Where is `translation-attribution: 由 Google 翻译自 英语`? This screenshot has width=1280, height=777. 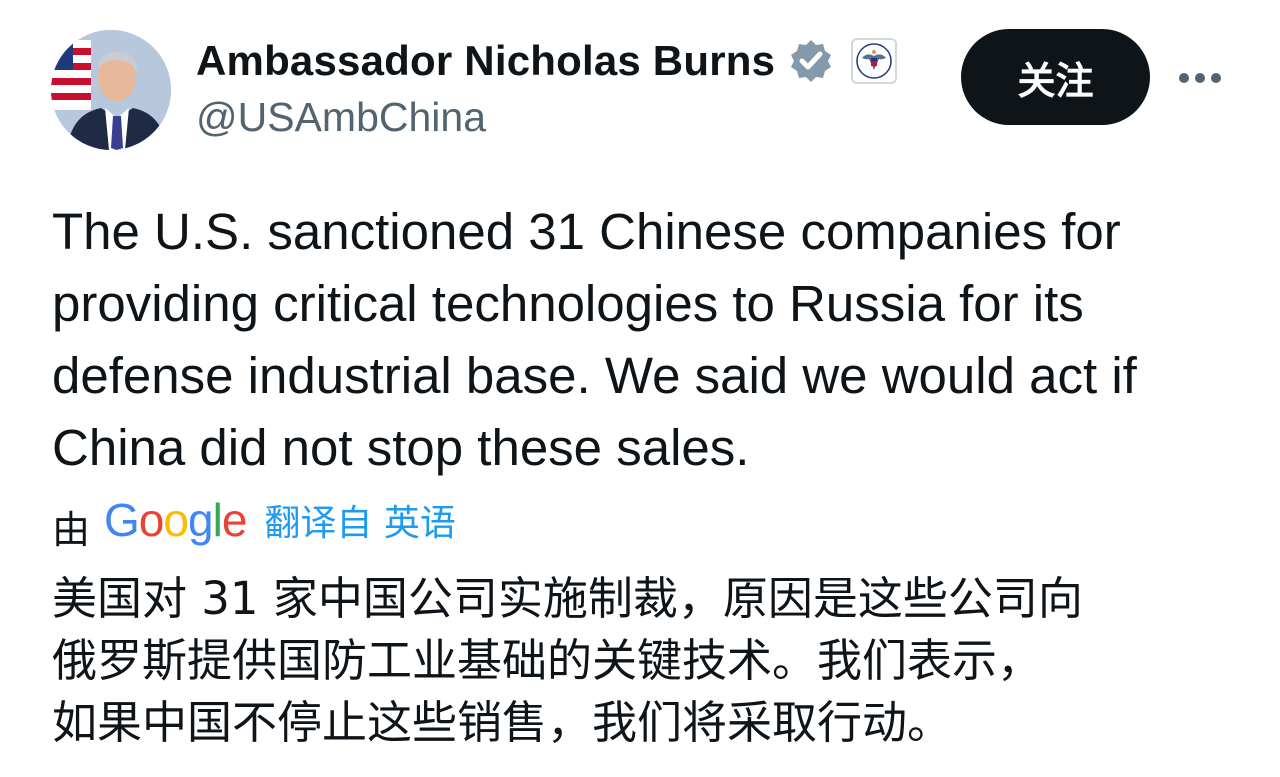 translation-attribution: 由 Google 翻译自 英语 is located at coordinates (254, 521).